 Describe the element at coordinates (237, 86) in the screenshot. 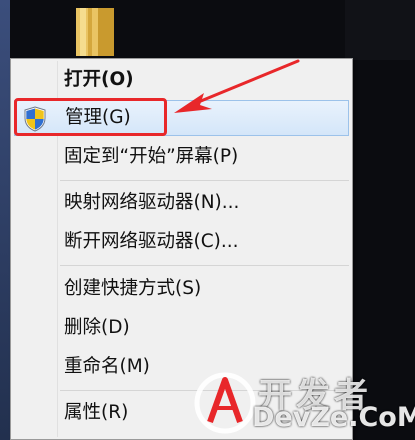

I see `annotation-arrow-icon` at that location.